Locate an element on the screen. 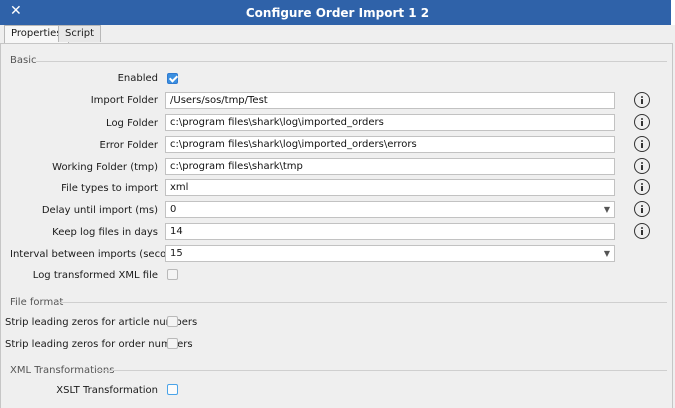 Image resolution: width=675 pixels, height=408 pixels. file-types-field: xml is located at coordinates (390, 187).